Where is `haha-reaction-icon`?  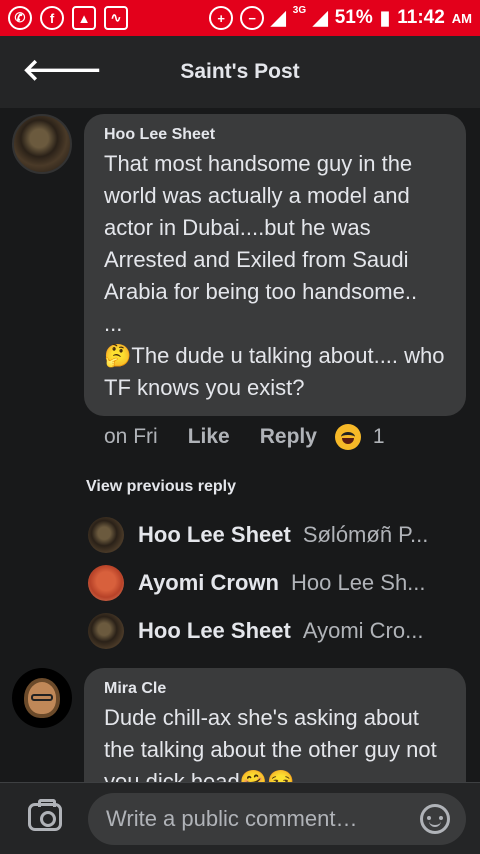
haha-reaction-icon is located at coordinates (347, 437).